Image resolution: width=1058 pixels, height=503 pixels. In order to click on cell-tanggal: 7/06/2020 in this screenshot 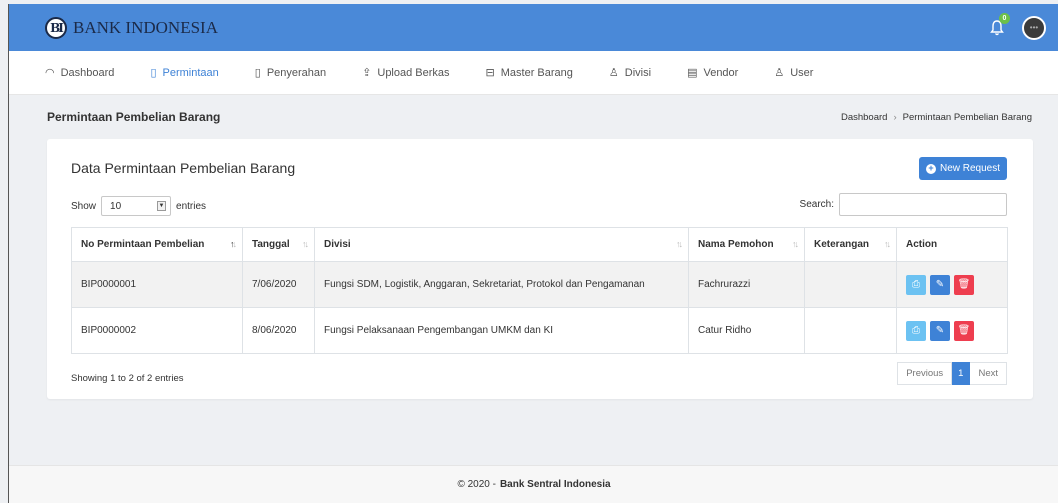, I will do `click(278, 284)`.